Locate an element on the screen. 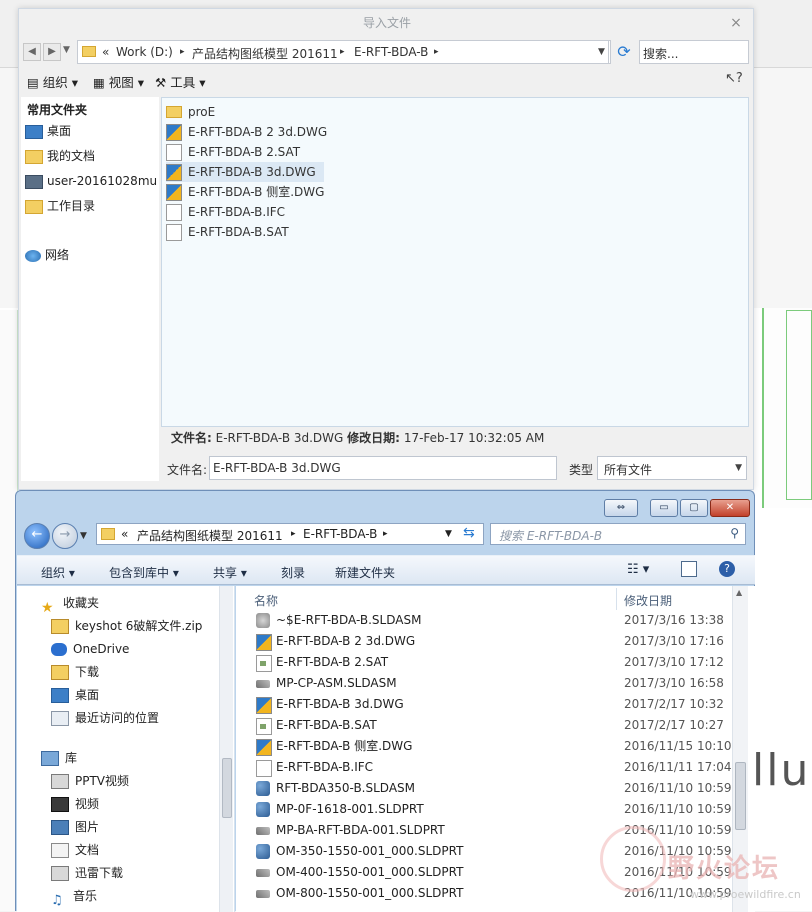 The height and width of the screenshot is (912, 812). back-arrow-icon: ◀ is located at coordinates (32, 52).